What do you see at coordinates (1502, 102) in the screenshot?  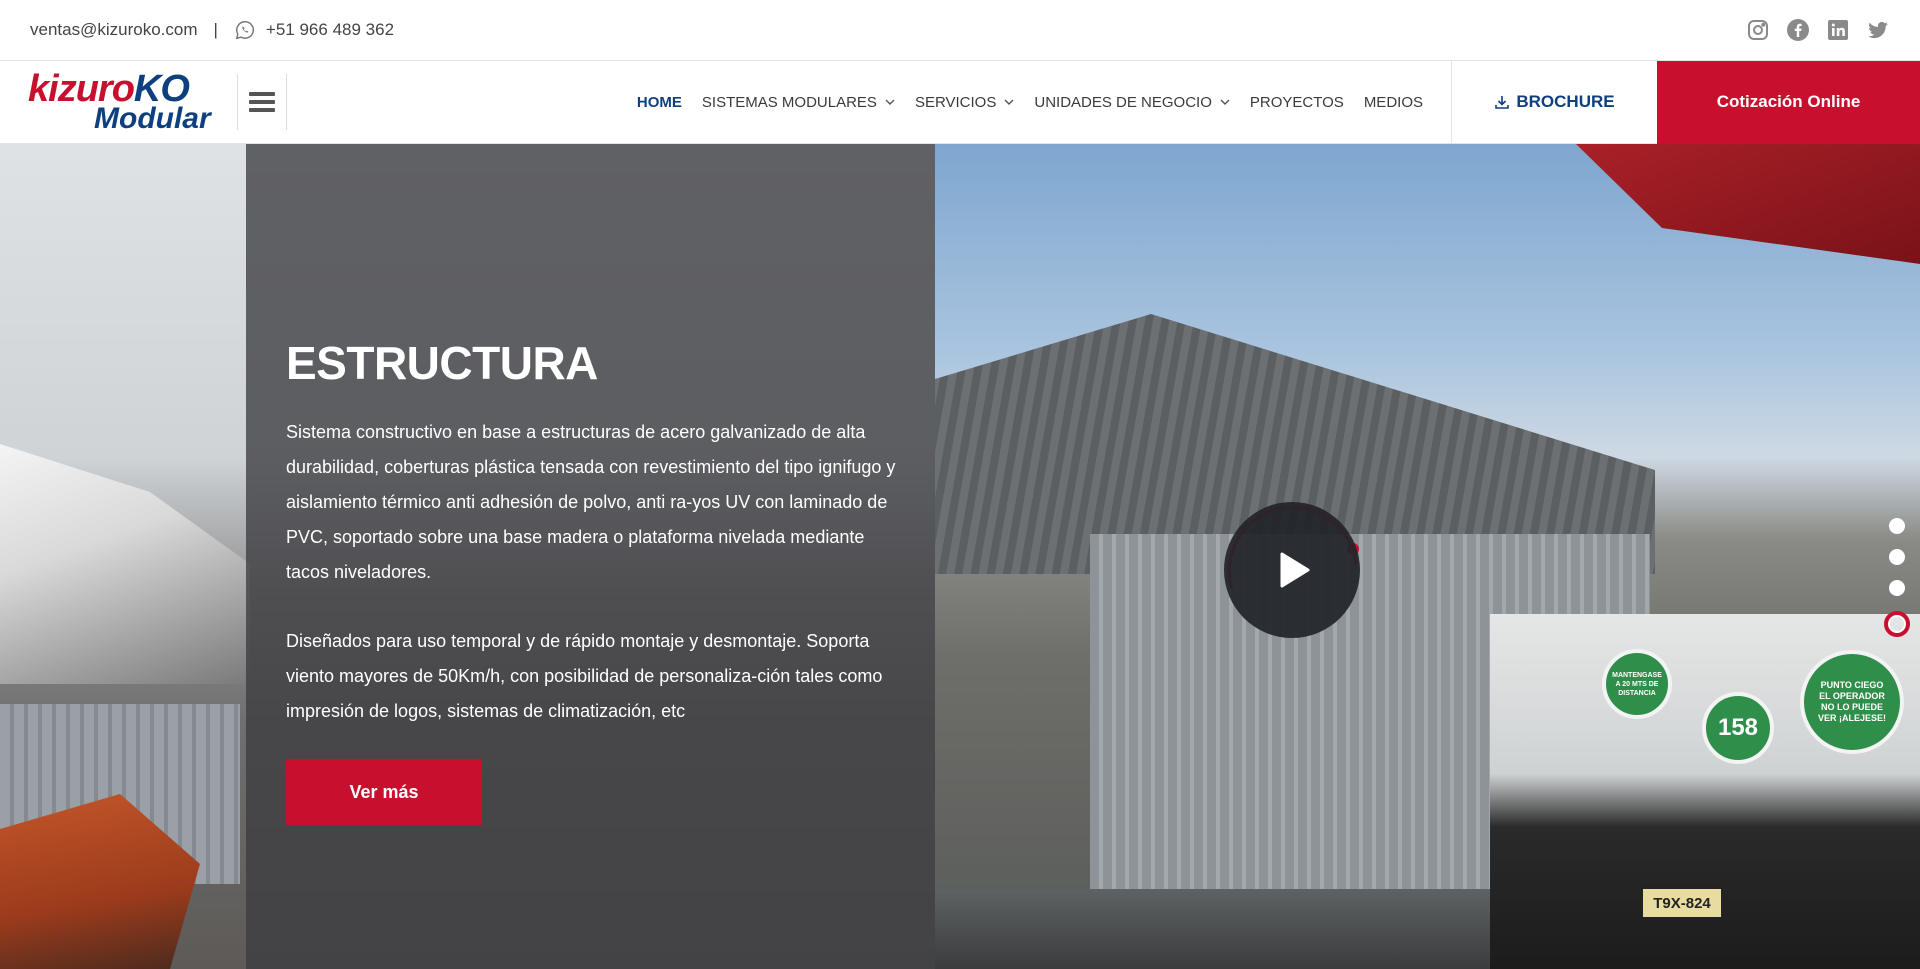 I see `download-icon` at bounding box center [1502, 102].